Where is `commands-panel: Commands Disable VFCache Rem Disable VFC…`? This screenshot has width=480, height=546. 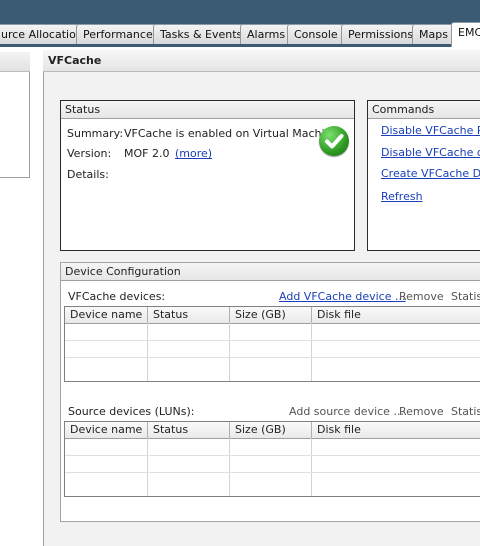 commands-panel: Commands Disable VFCache Rem Disable VFC… is located at coordinates (423, 175).